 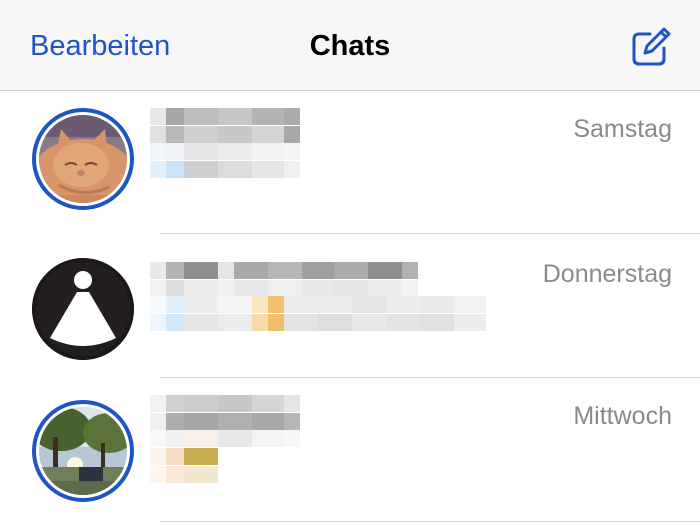 What do you see at coordinates (607, 274) in the screenshot?
I see `chat-time: Donnerstag` at bounding box center [607, 274].